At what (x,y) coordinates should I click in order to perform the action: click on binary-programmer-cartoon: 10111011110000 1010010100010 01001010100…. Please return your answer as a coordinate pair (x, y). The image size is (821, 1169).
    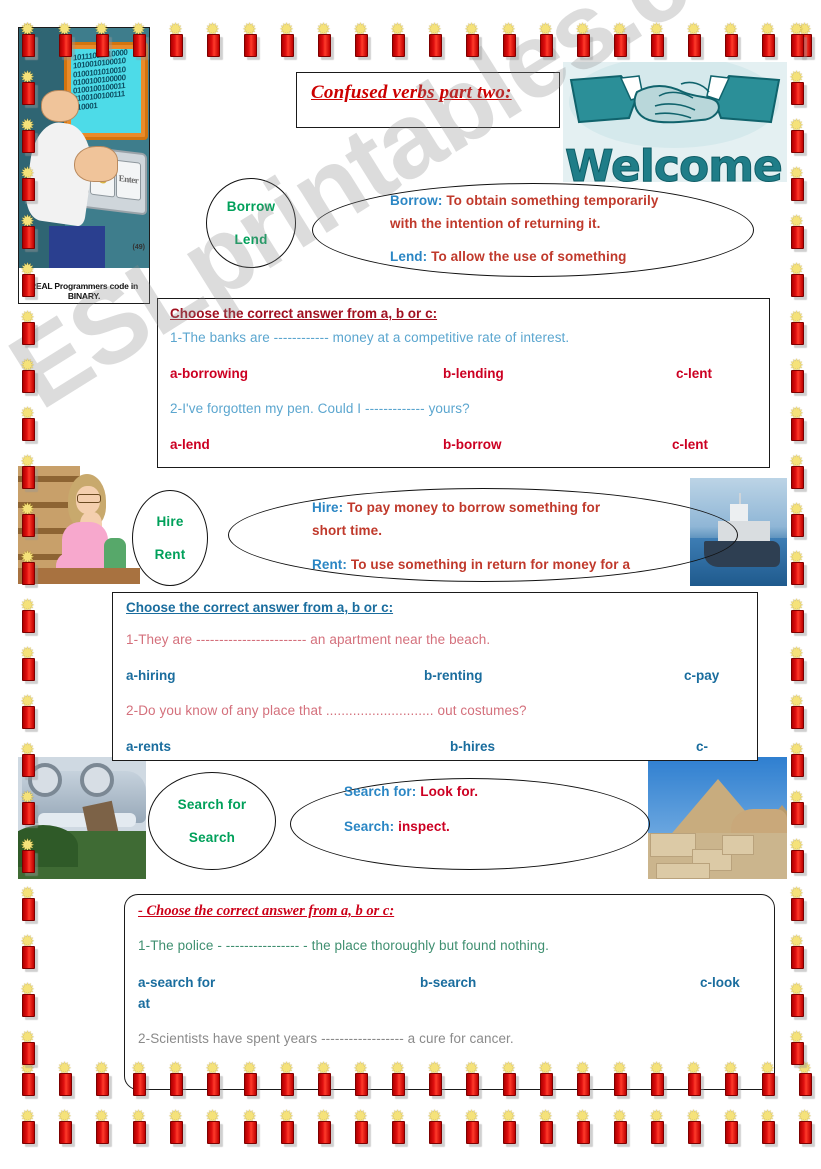
    Looking at the image, I should click on (84, 165).